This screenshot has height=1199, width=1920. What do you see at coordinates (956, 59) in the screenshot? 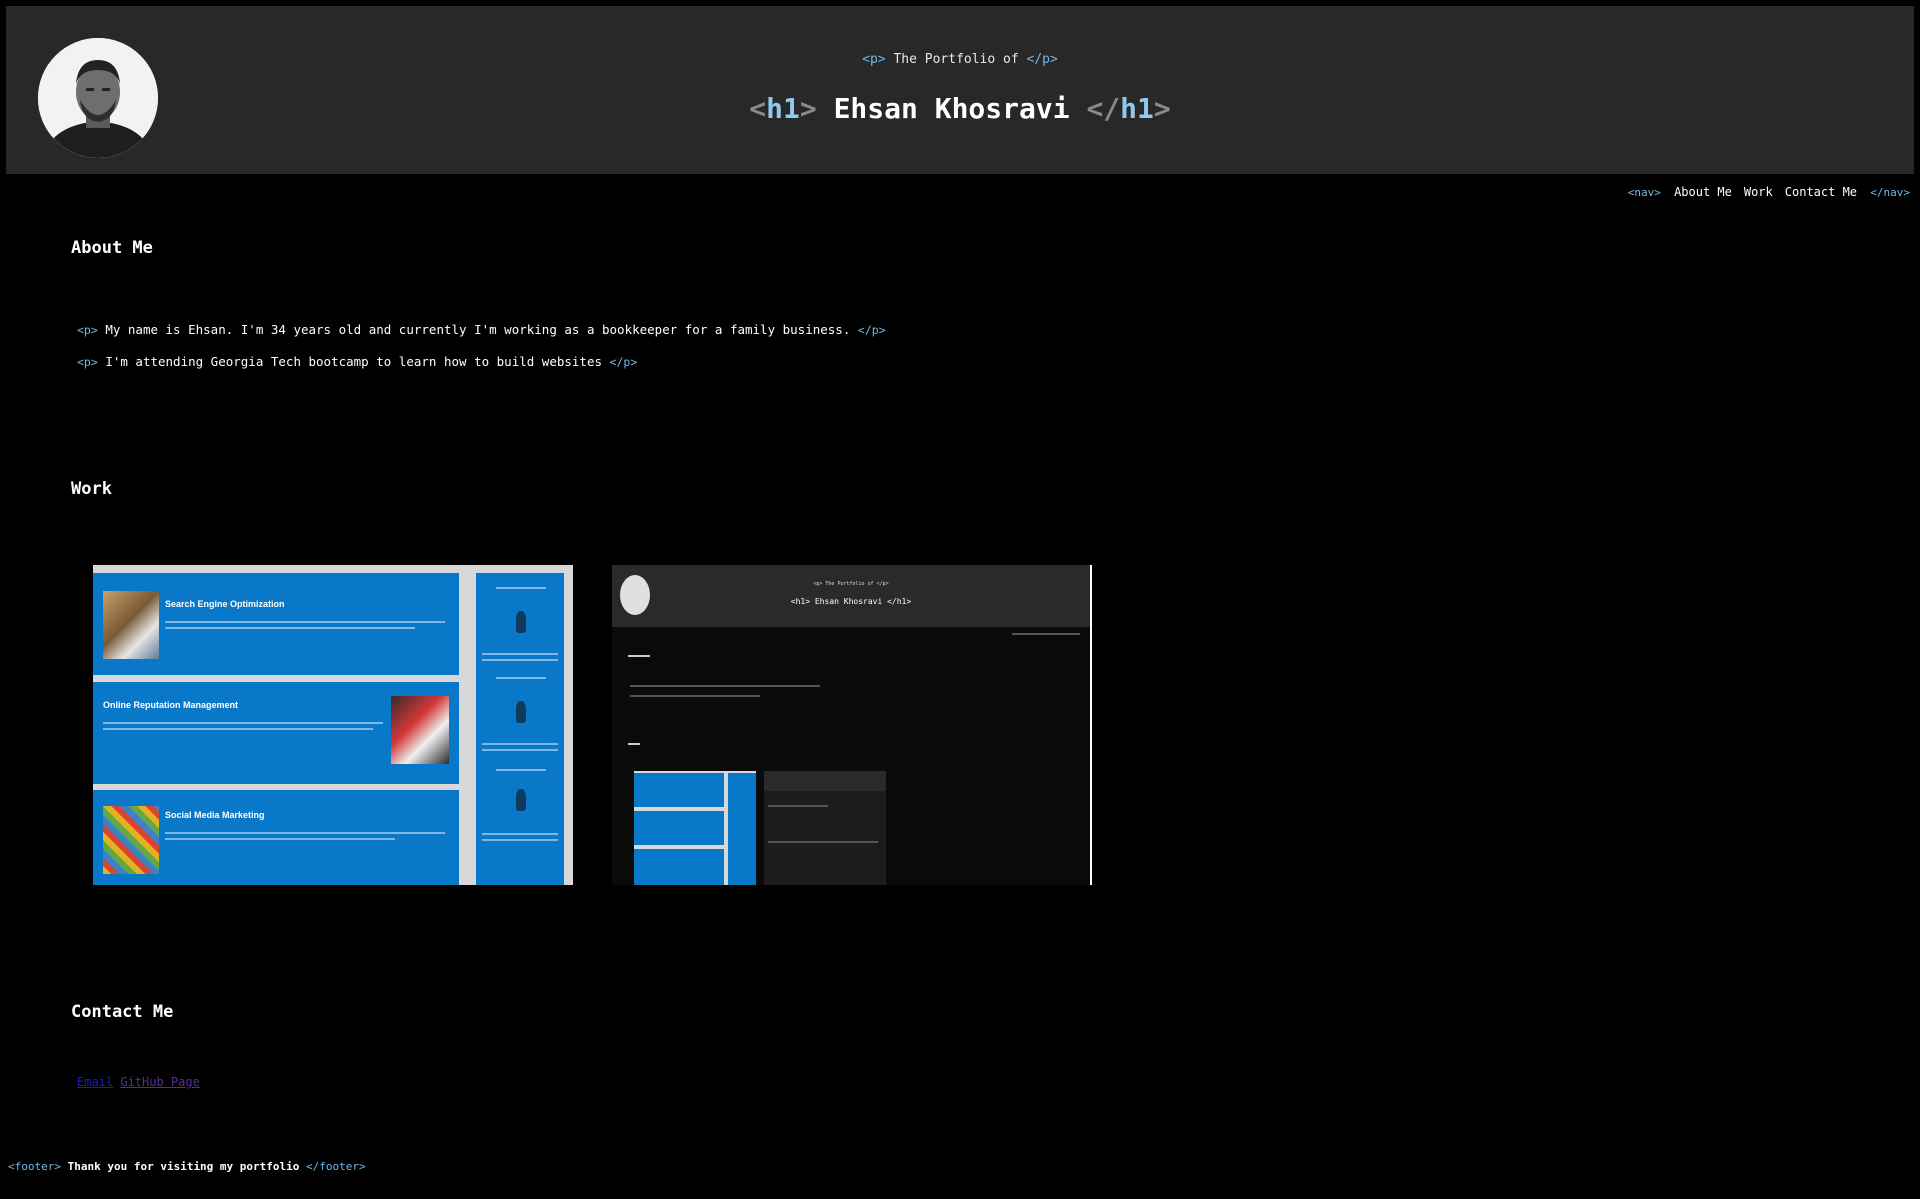
I see `subtitle-text: The Portfolio of` at bounding box center [956, 59].